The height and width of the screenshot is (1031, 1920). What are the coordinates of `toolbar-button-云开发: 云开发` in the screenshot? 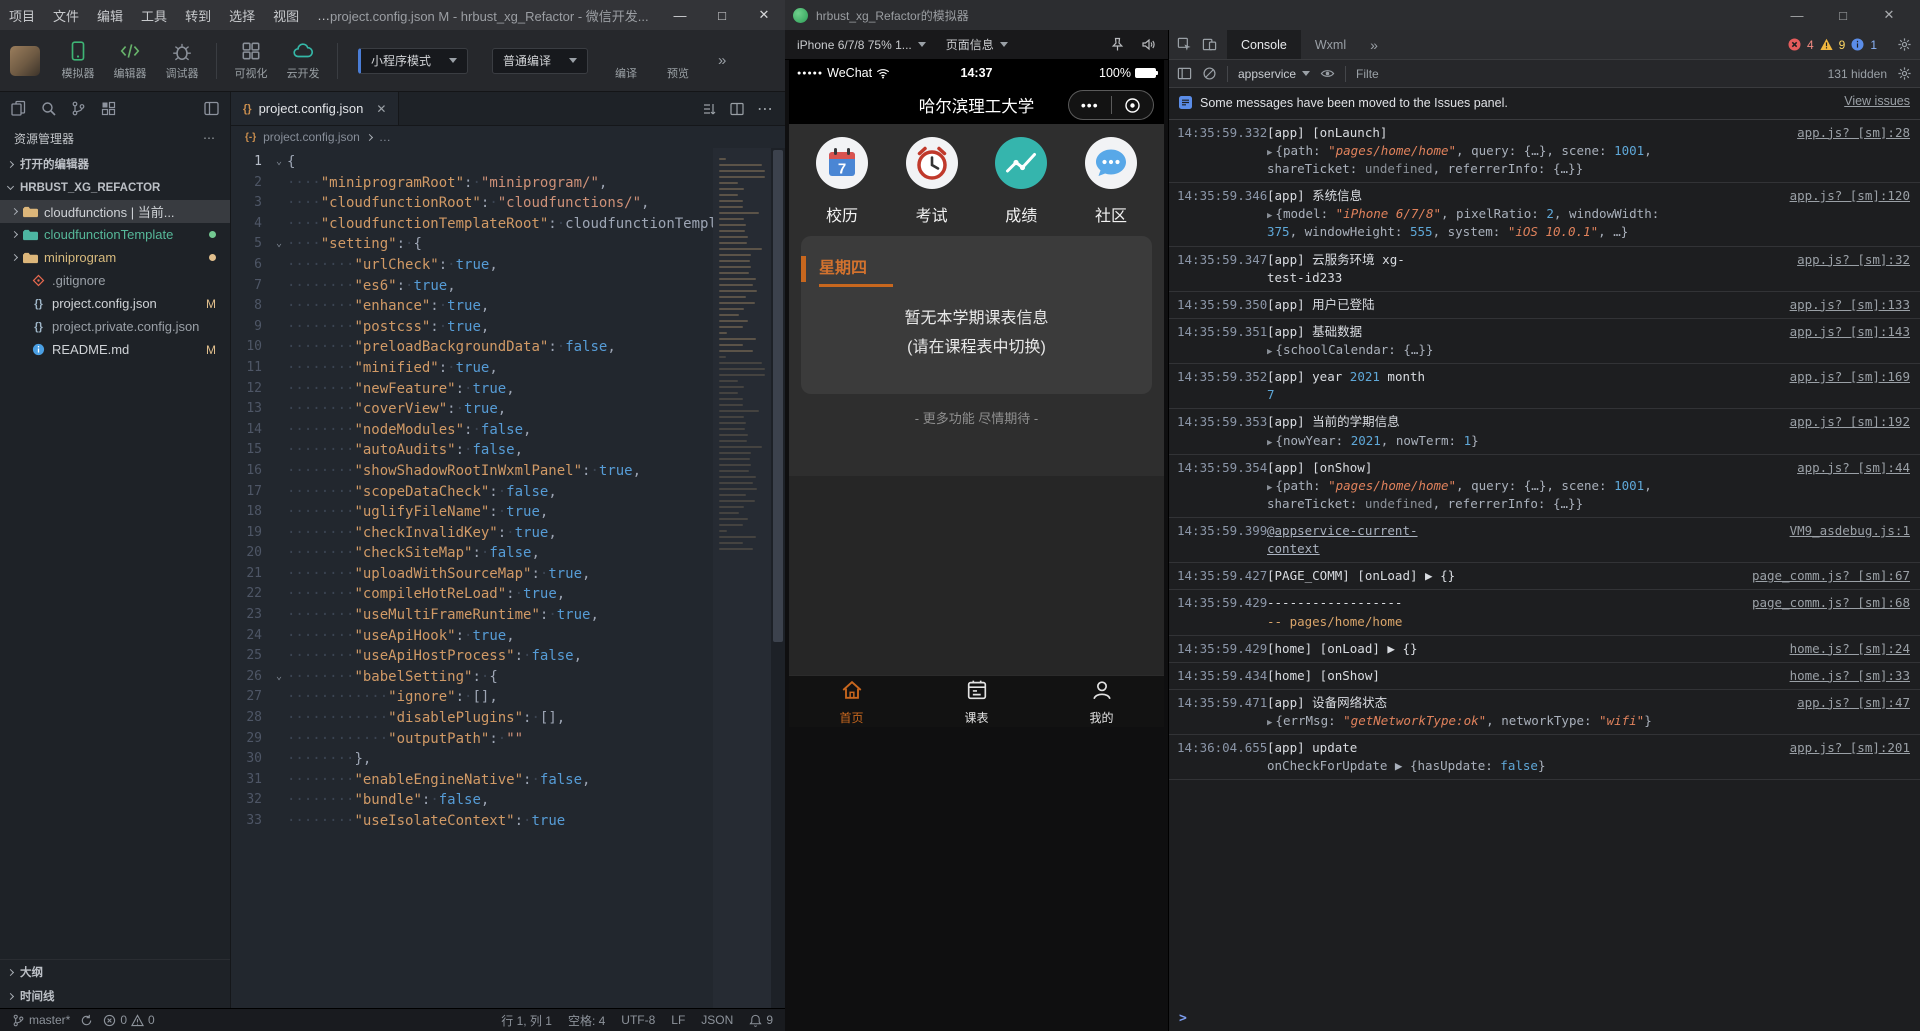 It's located at (303, 60).